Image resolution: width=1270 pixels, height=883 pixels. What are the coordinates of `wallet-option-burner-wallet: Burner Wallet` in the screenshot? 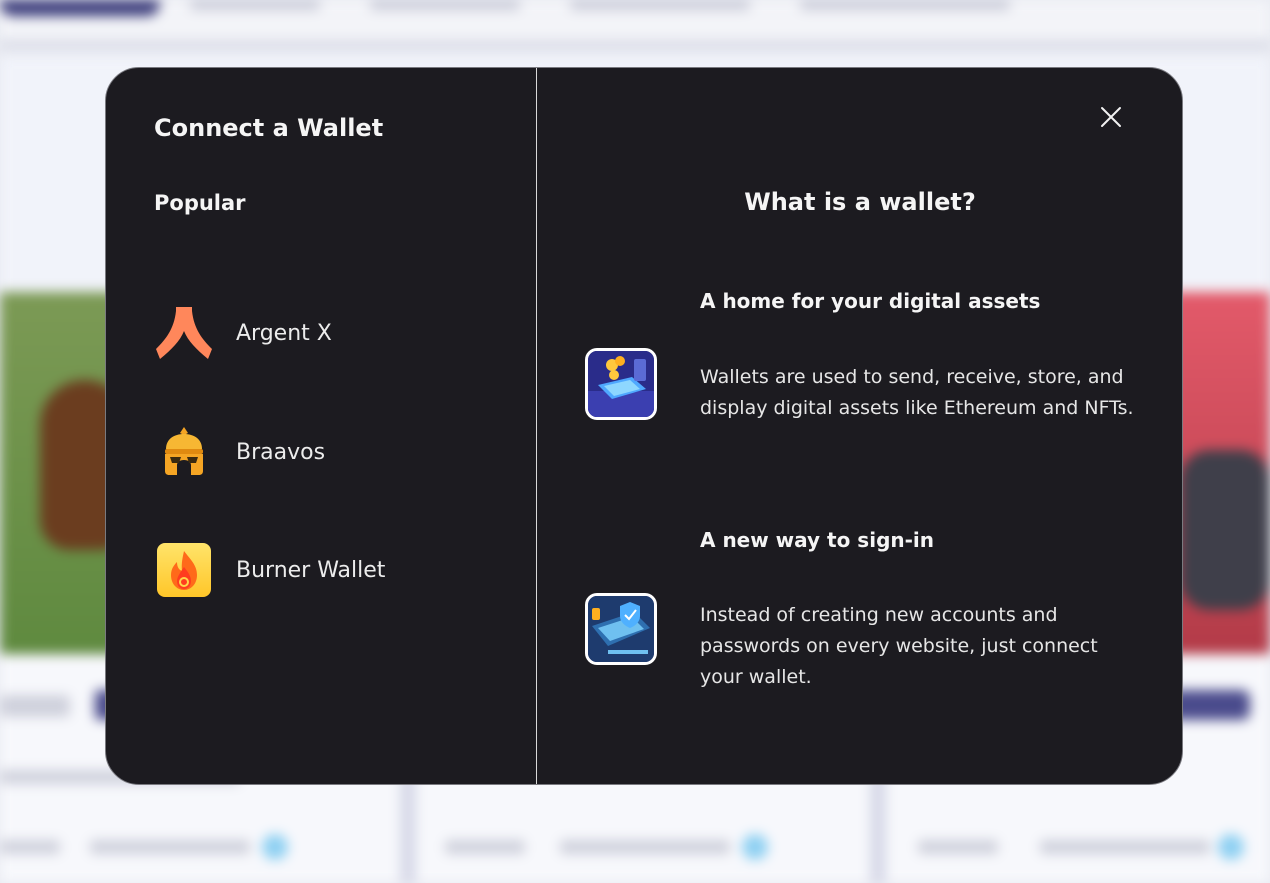 It's located at (334, 570).